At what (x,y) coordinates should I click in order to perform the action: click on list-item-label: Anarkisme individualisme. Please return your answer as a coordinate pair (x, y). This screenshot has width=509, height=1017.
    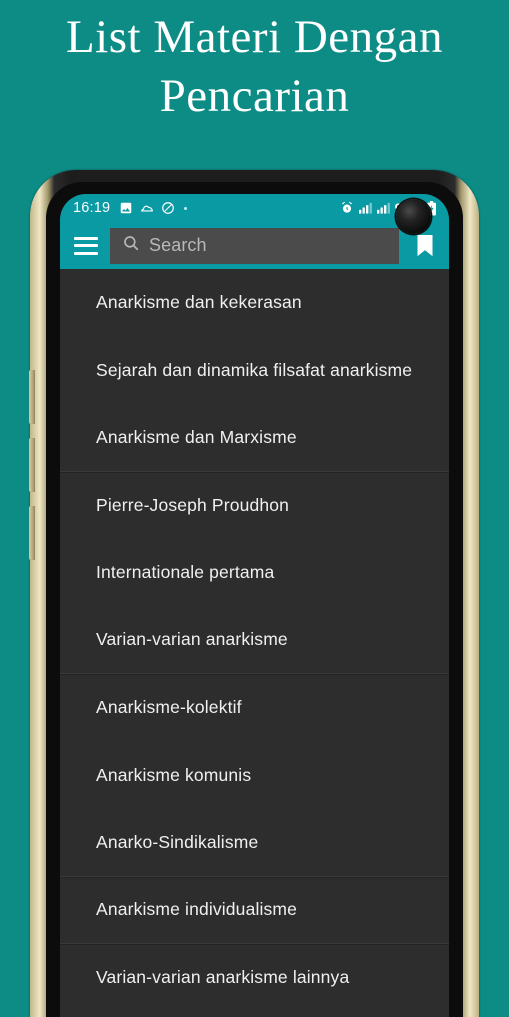
    Looking at the image, I should click on (197, 909).